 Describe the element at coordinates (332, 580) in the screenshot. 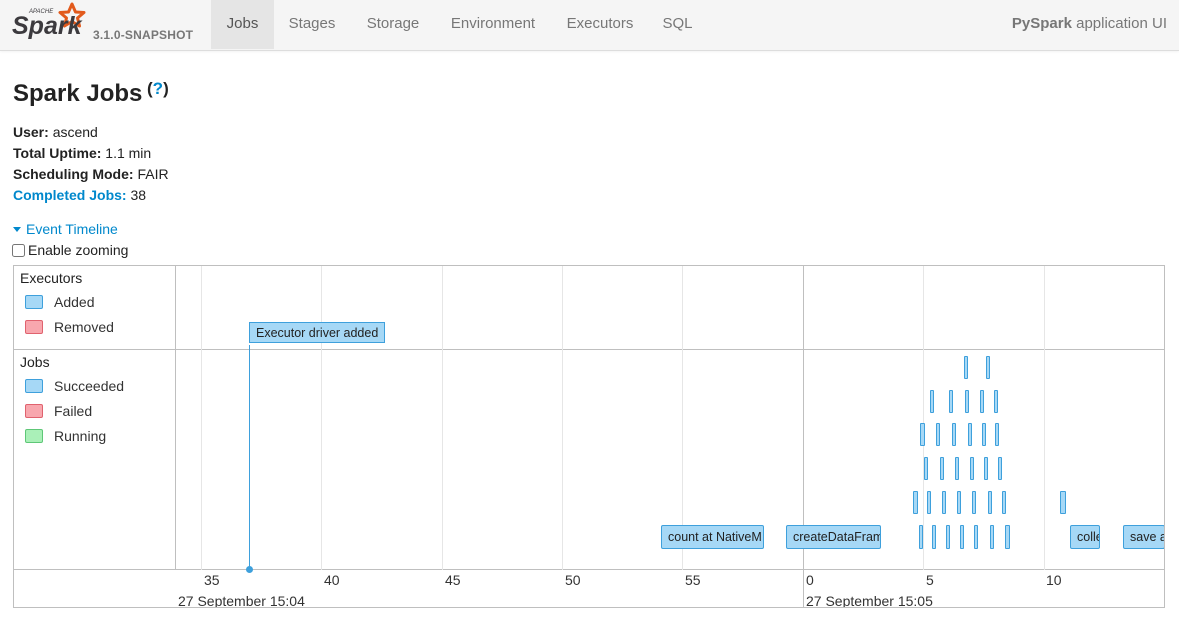

I see `tick-label: 40` at that location.